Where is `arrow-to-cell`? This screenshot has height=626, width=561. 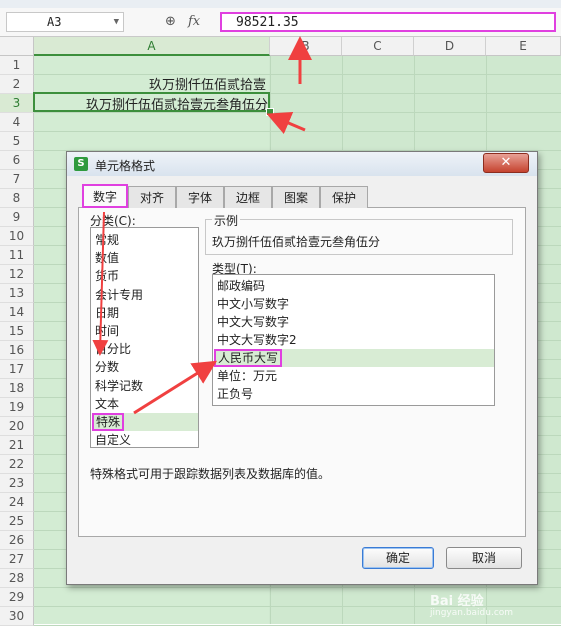
arrow-to-cell is located at coordinates (286, 123).